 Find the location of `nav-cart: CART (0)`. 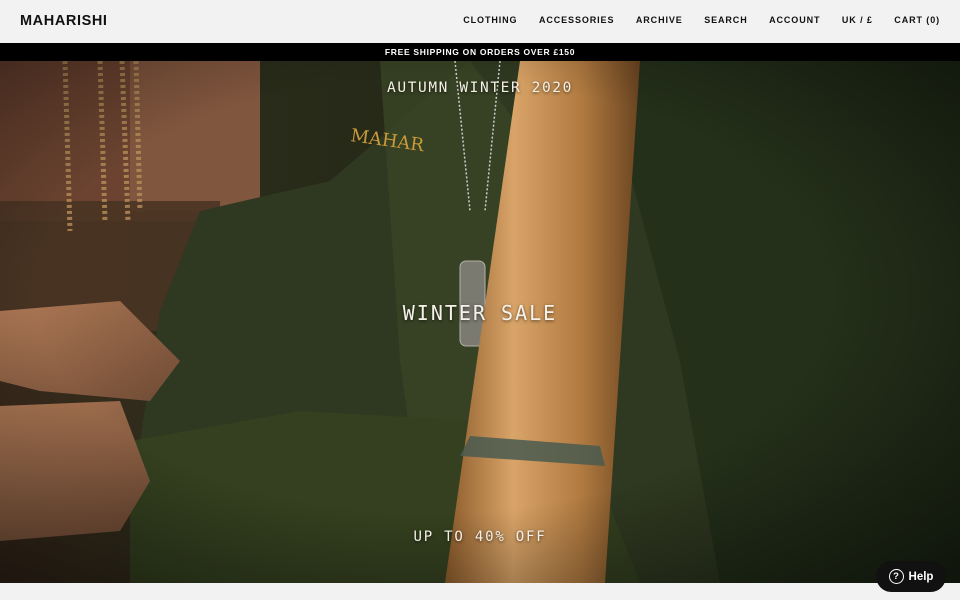

nav-cart: CART (0) is located at coordinates (917, 20).